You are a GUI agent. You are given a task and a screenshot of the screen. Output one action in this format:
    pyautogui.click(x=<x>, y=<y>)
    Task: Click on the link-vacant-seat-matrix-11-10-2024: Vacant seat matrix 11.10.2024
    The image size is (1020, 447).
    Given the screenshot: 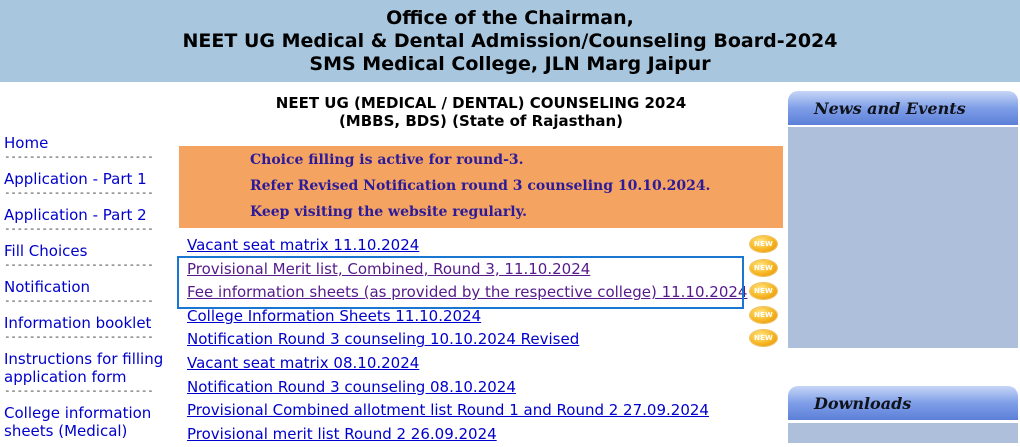 What is the action you would take?
    pyautogui.click(x=303, y=245)
    